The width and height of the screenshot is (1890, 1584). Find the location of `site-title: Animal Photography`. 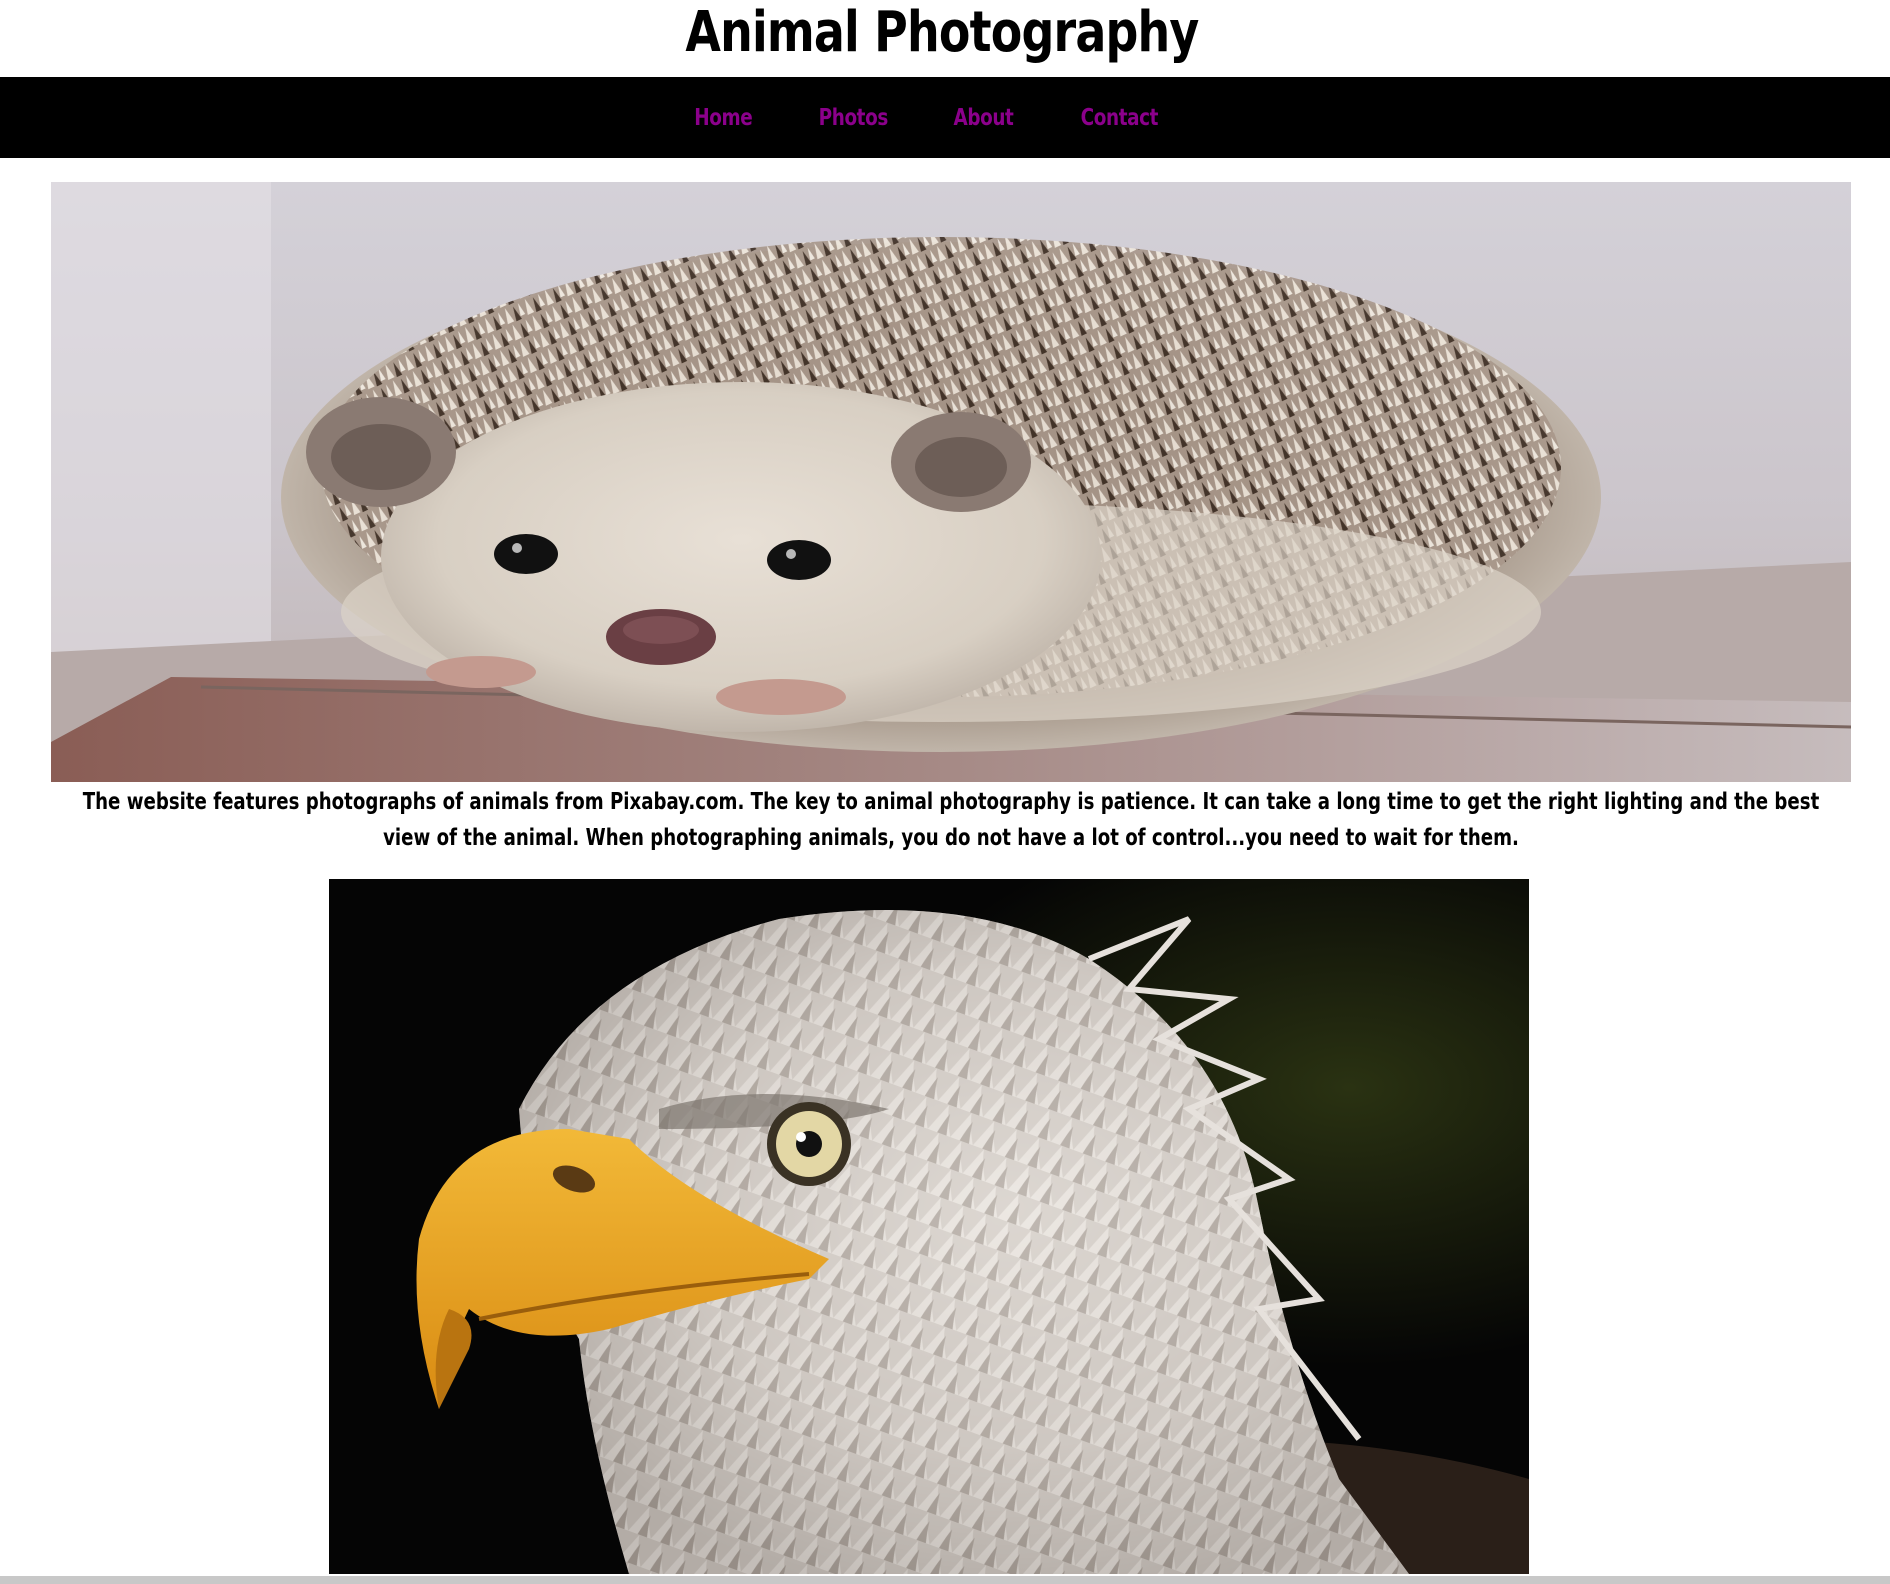

site-title: Animal Photography is located at coordinates (942, 32).